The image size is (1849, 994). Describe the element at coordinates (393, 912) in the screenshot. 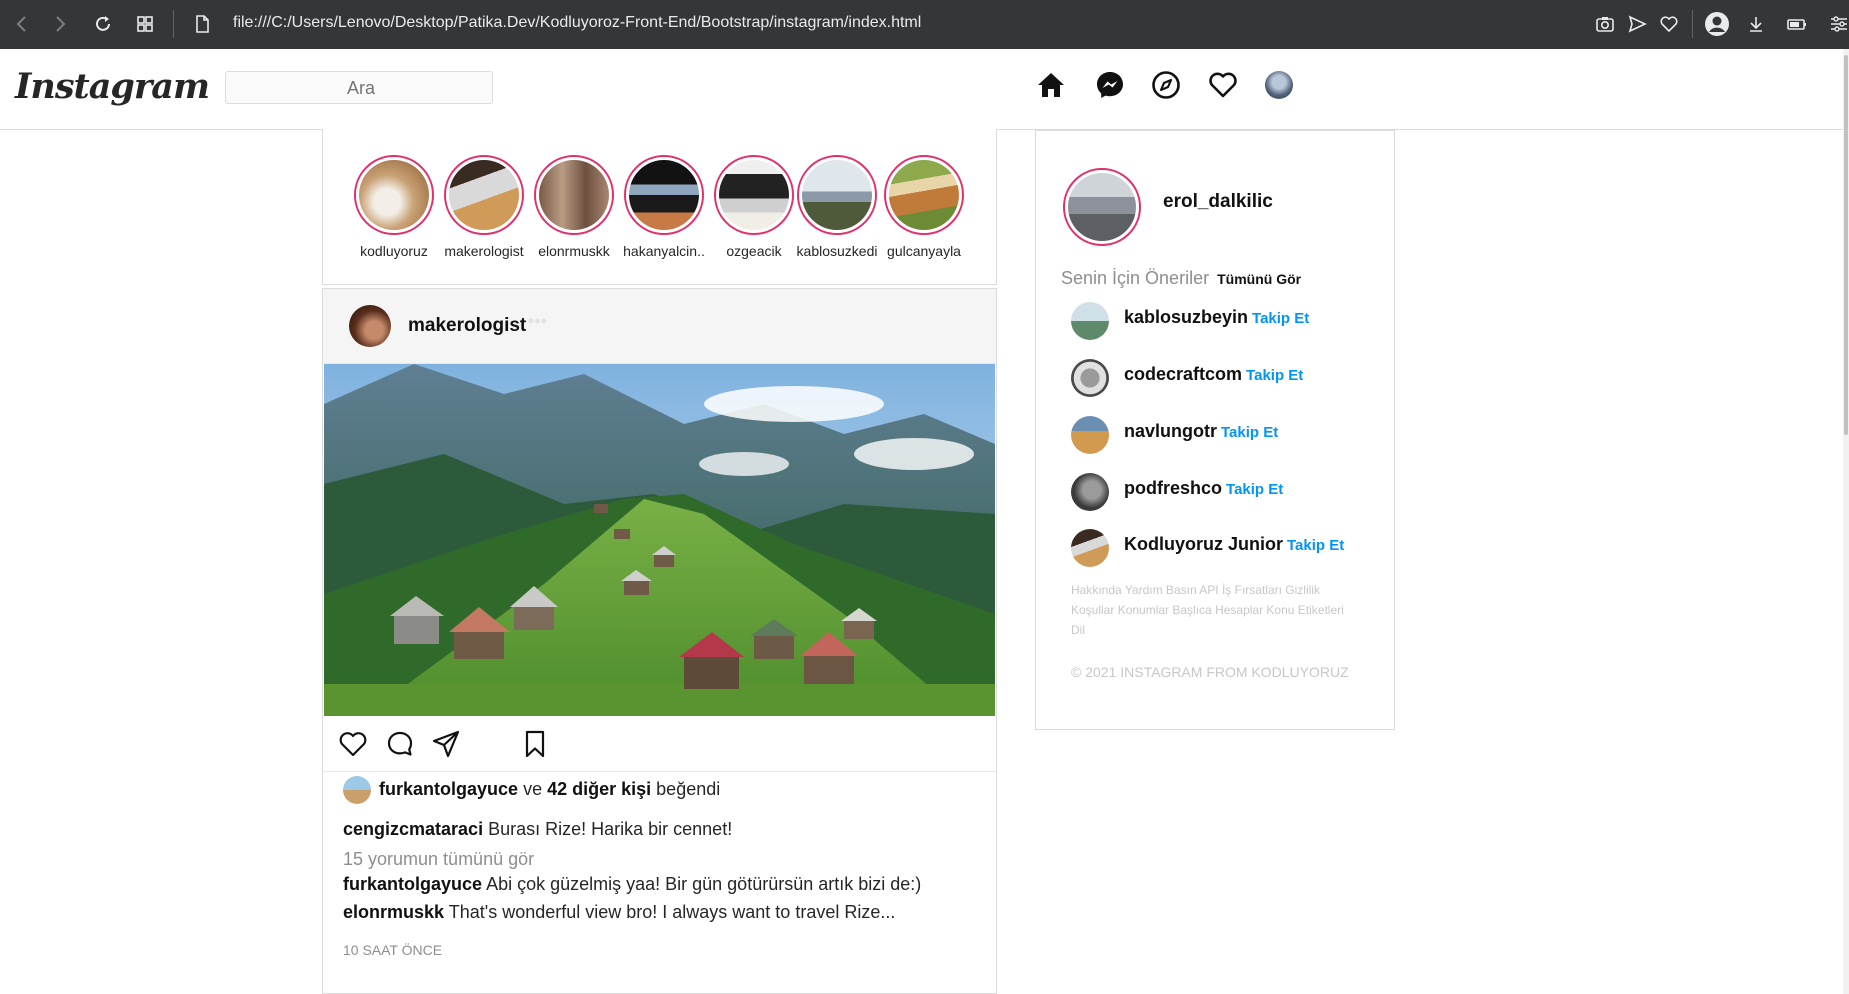

I see `comment-username: elonrmuskk` at that location.